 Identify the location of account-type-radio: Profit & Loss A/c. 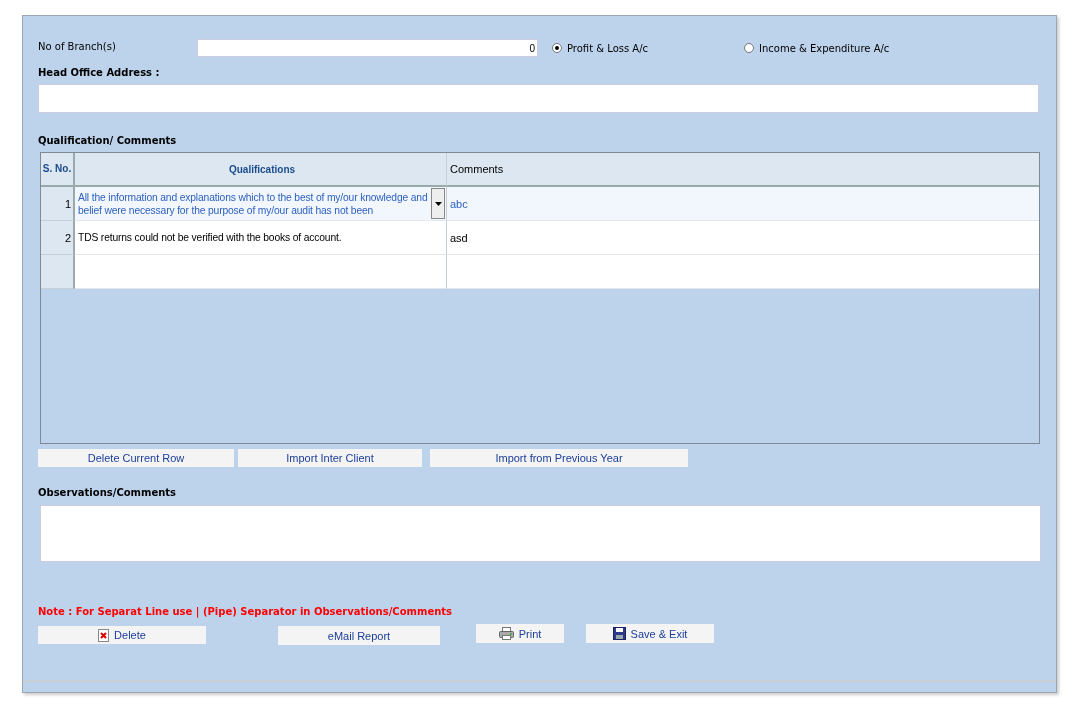
(648, 48).